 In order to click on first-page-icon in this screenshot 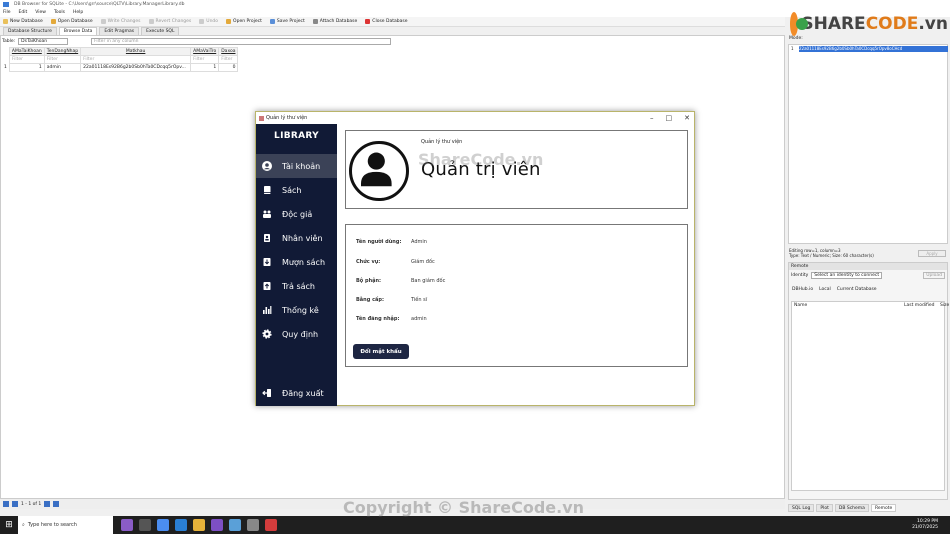, I will do `click(6, 504)`.